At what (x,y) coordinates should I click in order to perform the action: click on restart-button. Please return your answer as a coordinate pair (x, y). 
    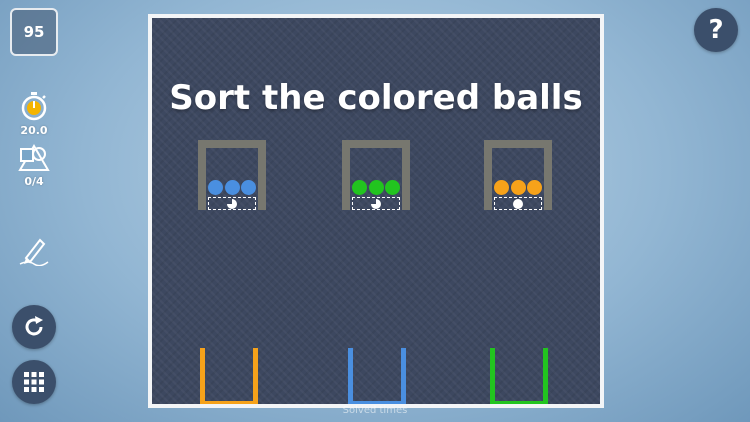
    Looking at the image, I should click on (34, 327).